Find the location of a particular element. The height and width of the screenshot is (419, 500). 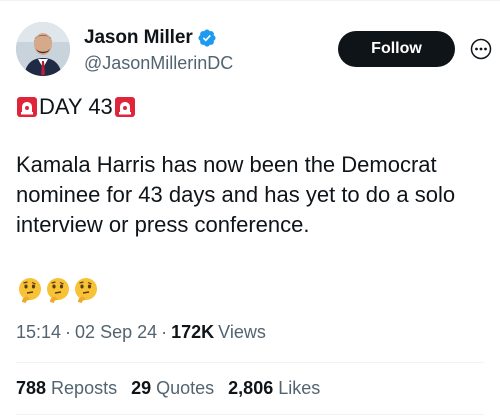

tweet-day-line-container: DAY 43 is located at coordinates (251, 107).